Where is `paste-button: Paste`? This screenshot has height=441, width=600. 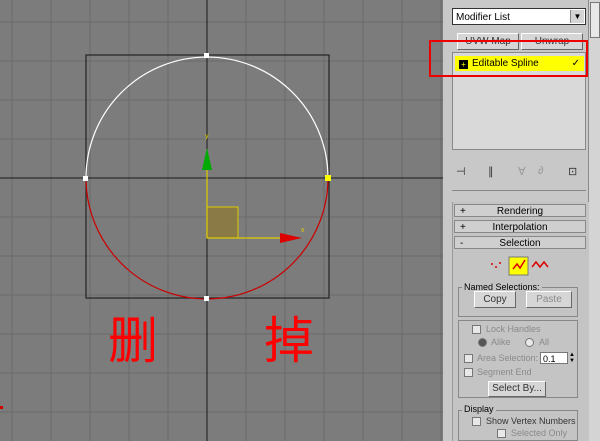 paste-button: Paste is located at coordinates (549, 299).